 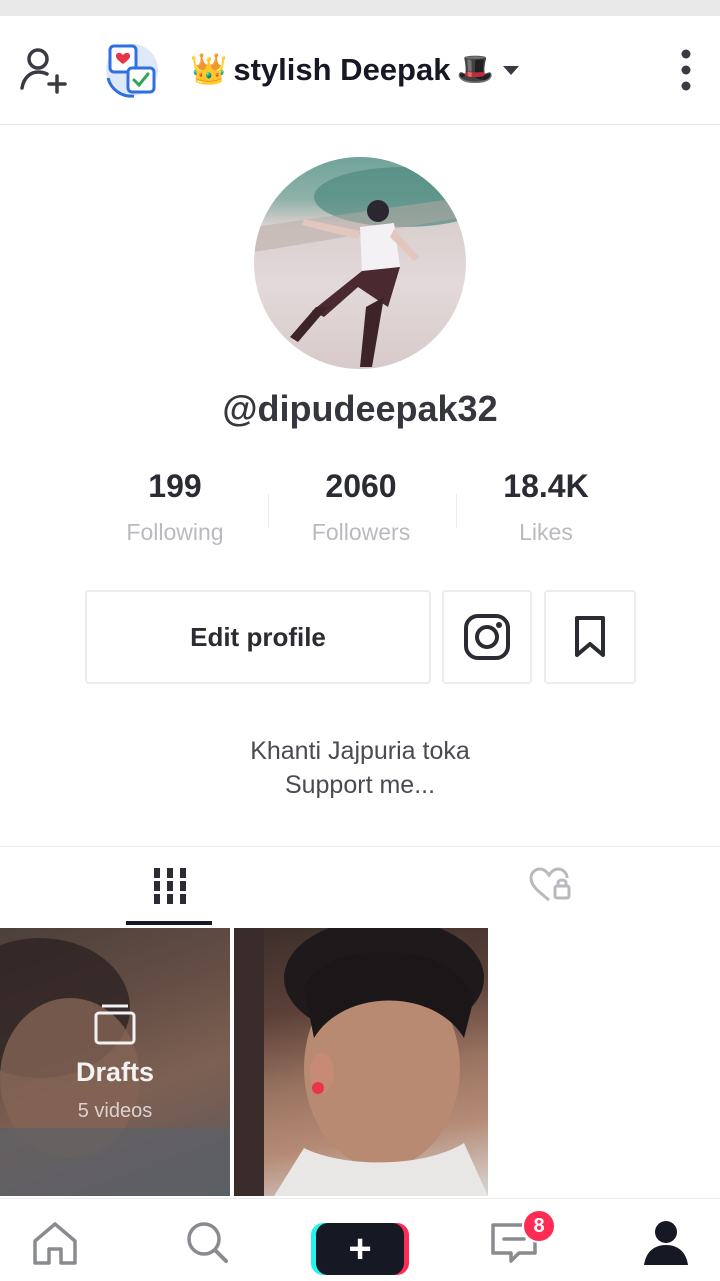 I want to click on followers-label: Followers, so click(x=361, y=532).